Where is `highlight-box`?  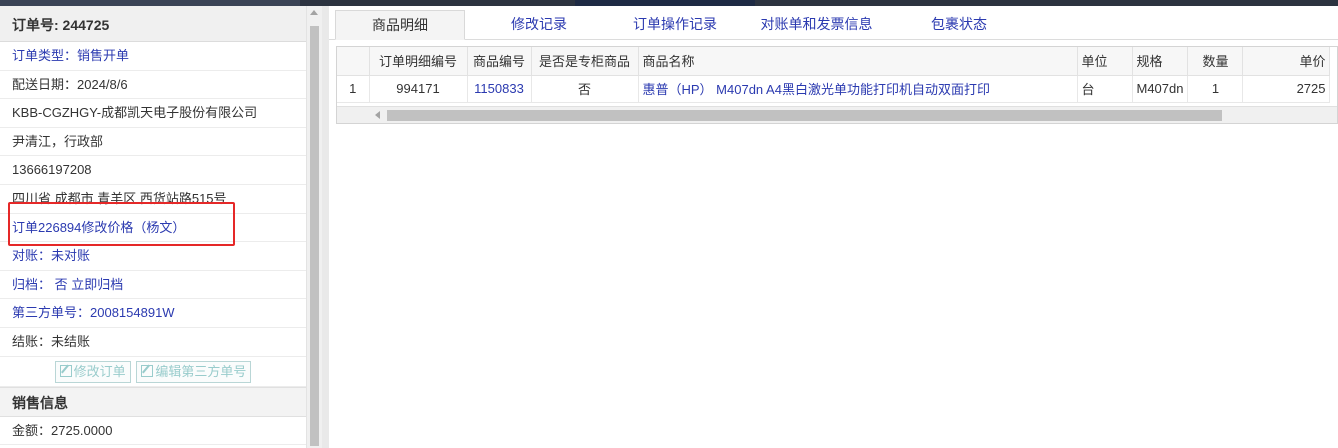
highlight-box is located at coordinates (121, 224).